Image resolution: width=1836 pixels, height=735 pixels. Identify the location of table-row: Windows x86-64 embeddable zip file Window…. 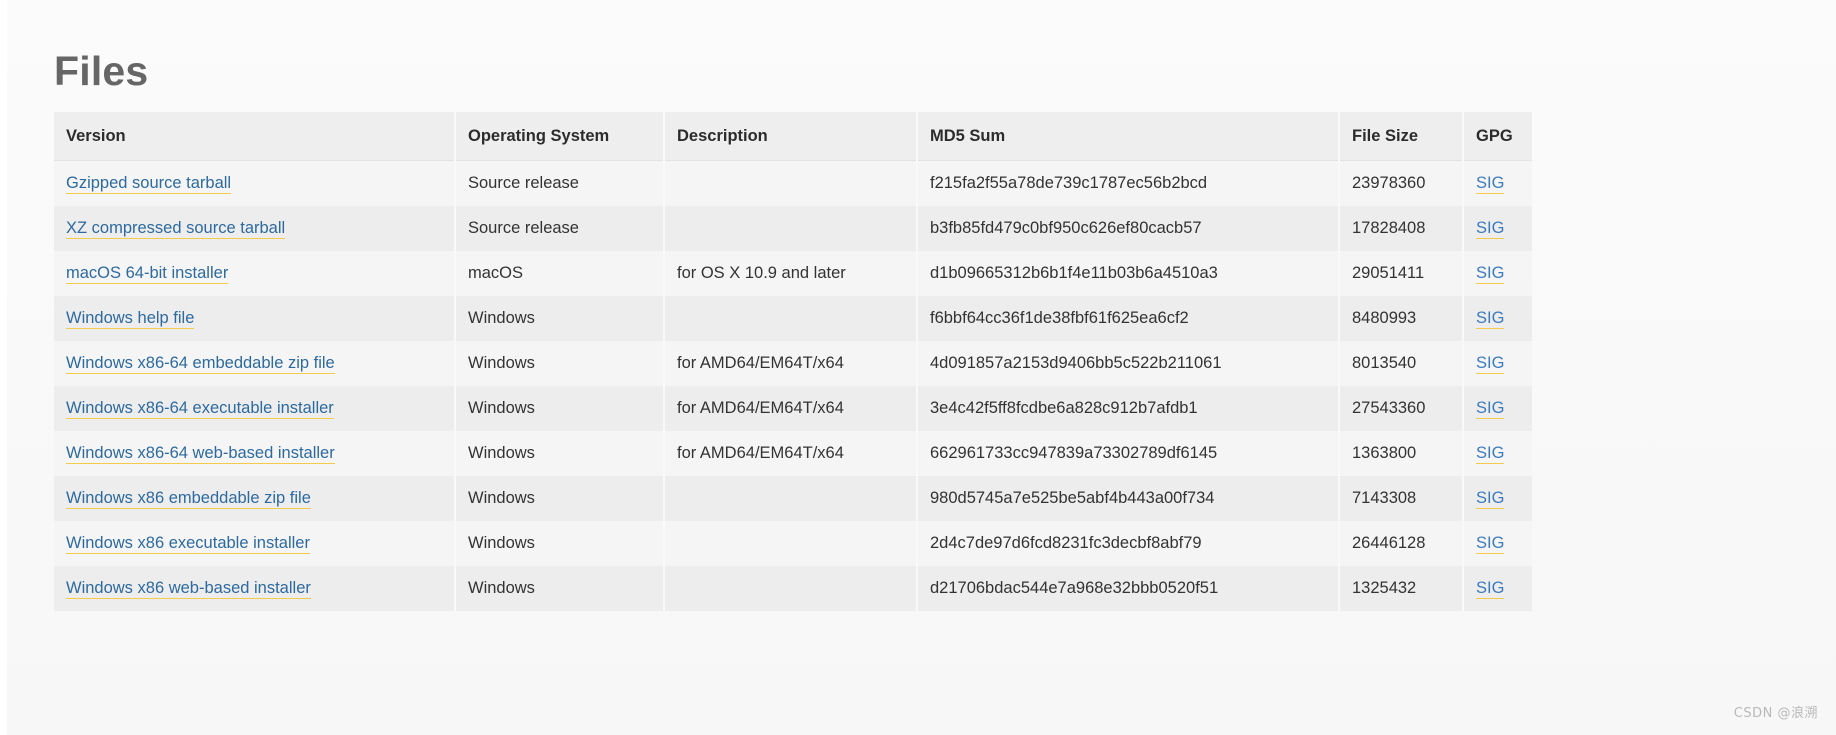
(793, 363).